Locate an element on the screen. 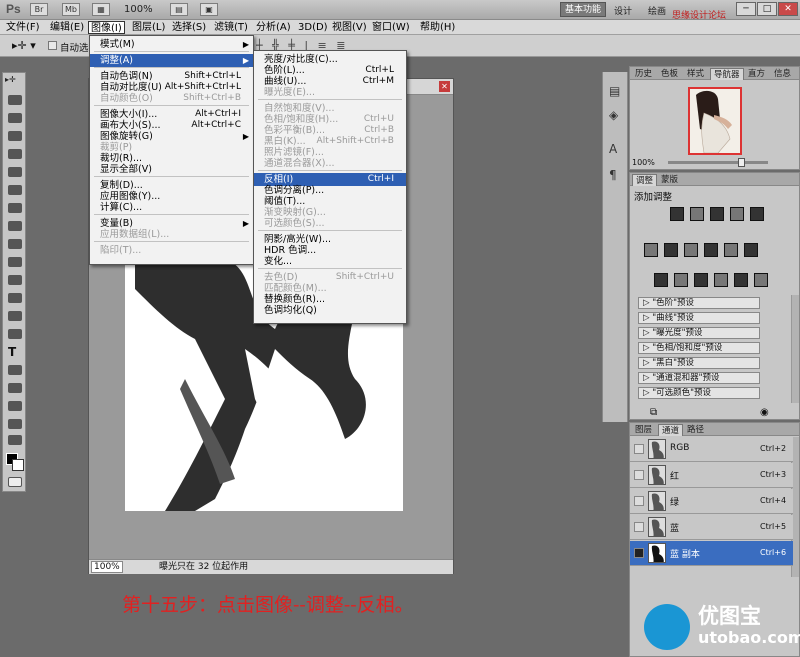 The image size is (800, 657). channel-row: 绿 Ctrl+4 is located at coordinates (711, 501).